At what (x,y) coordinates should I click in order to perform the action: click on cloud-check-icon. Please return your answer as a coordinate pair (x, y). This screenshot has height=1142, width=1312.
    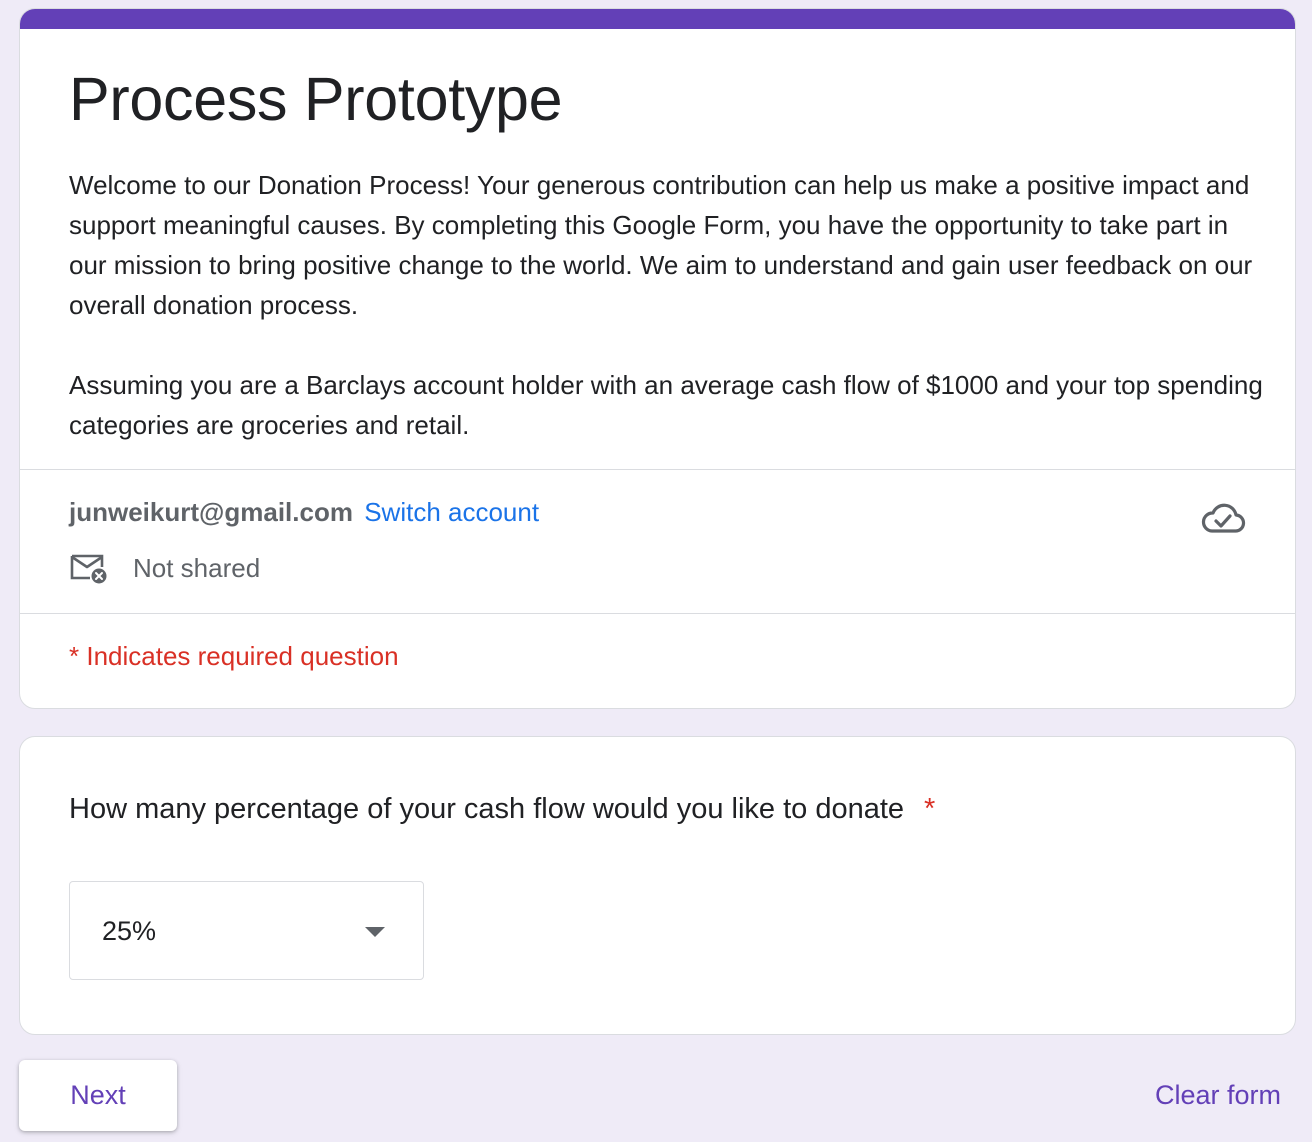
    Looking at the image, I should click on (1223, 518).